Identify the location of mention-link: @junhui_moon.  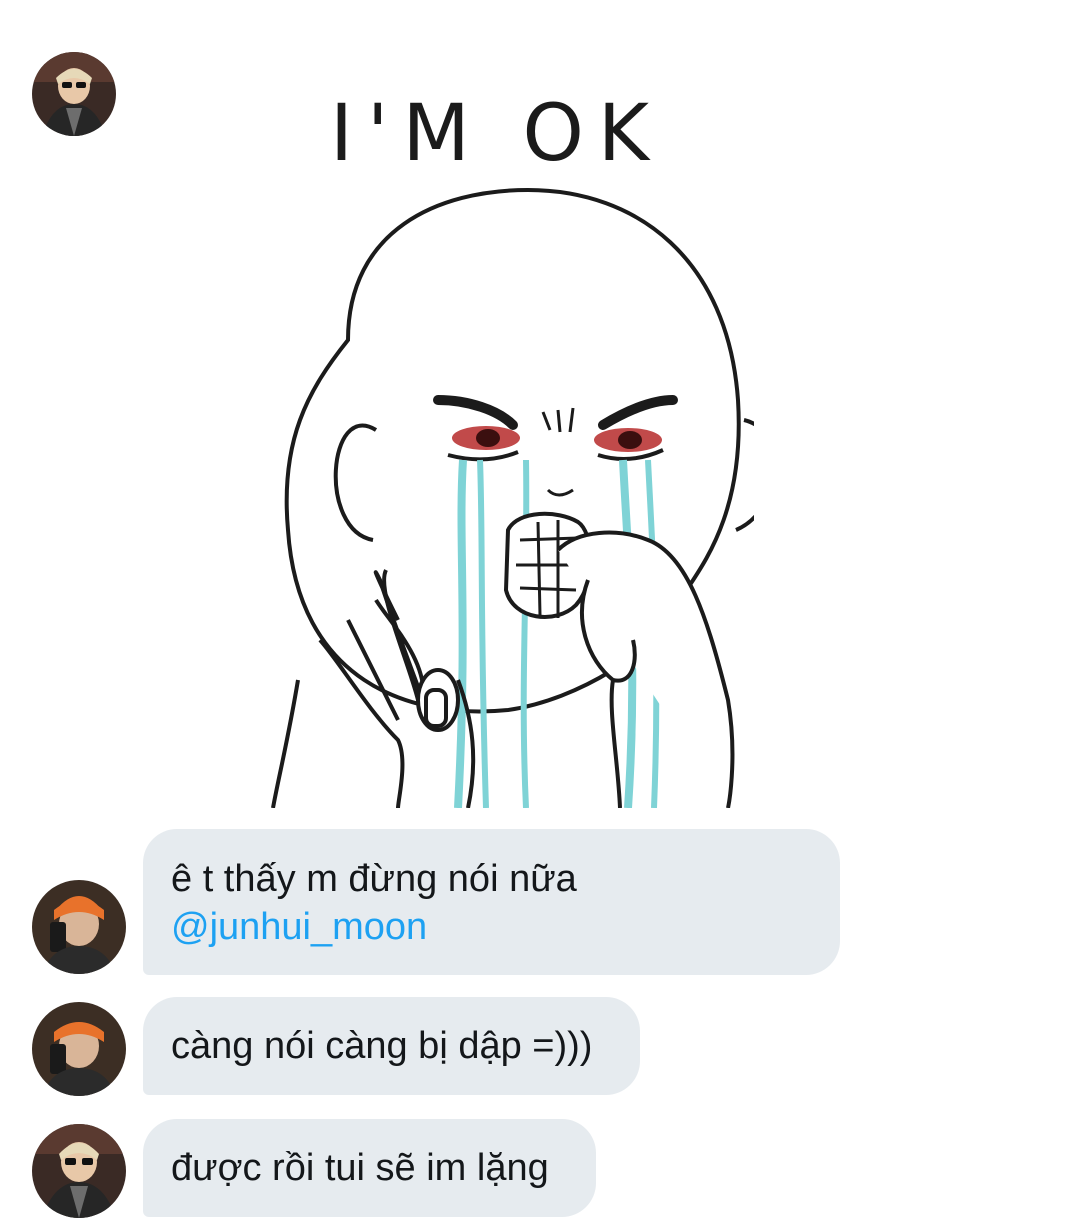
(491, 927).